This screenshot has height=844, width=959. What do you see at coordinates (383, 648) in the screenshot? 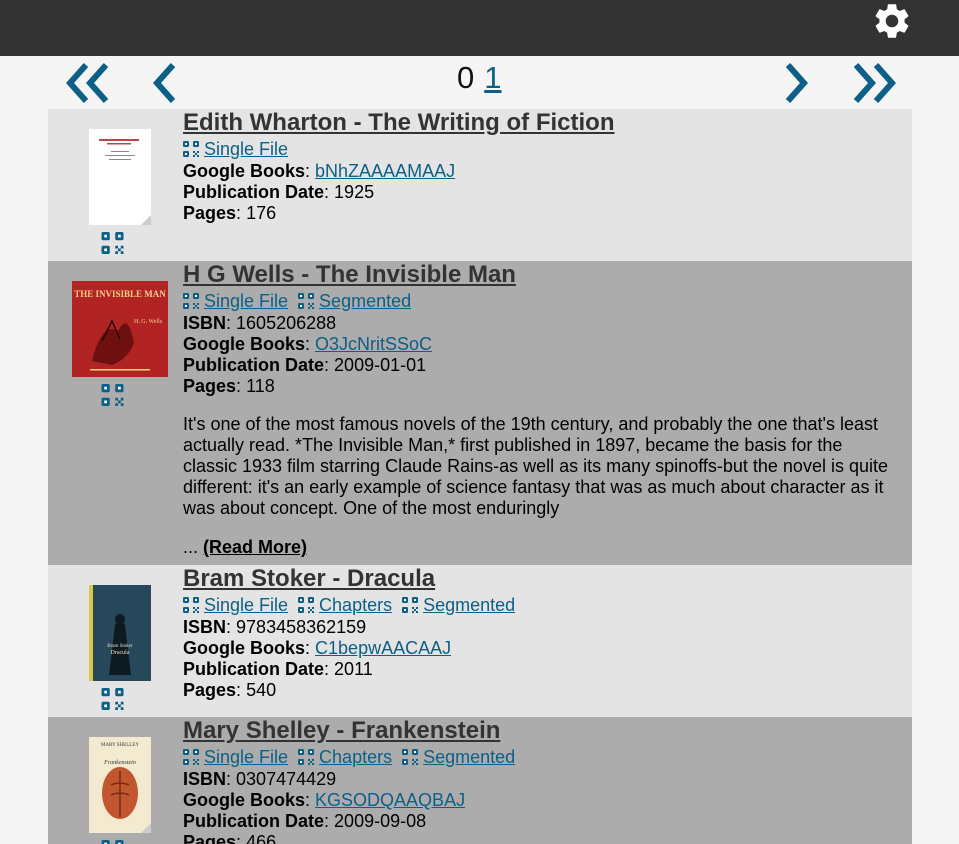
I see `google-books-link: C1bepwAACAAJ` at bounding box center [383, 648].